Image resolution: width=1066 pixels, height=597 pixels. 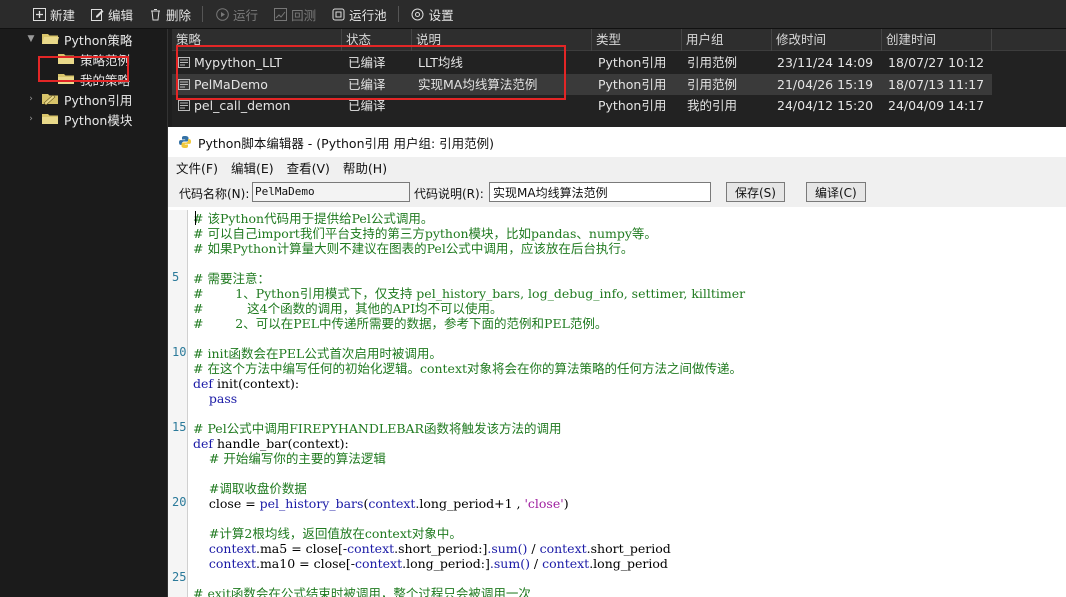 What do you see at coordinates (348, 308) in the screenshot?
I see `code-line: # 这4个函数的调用，其他的API均不可以使用。` at bounding box center [348, 308].